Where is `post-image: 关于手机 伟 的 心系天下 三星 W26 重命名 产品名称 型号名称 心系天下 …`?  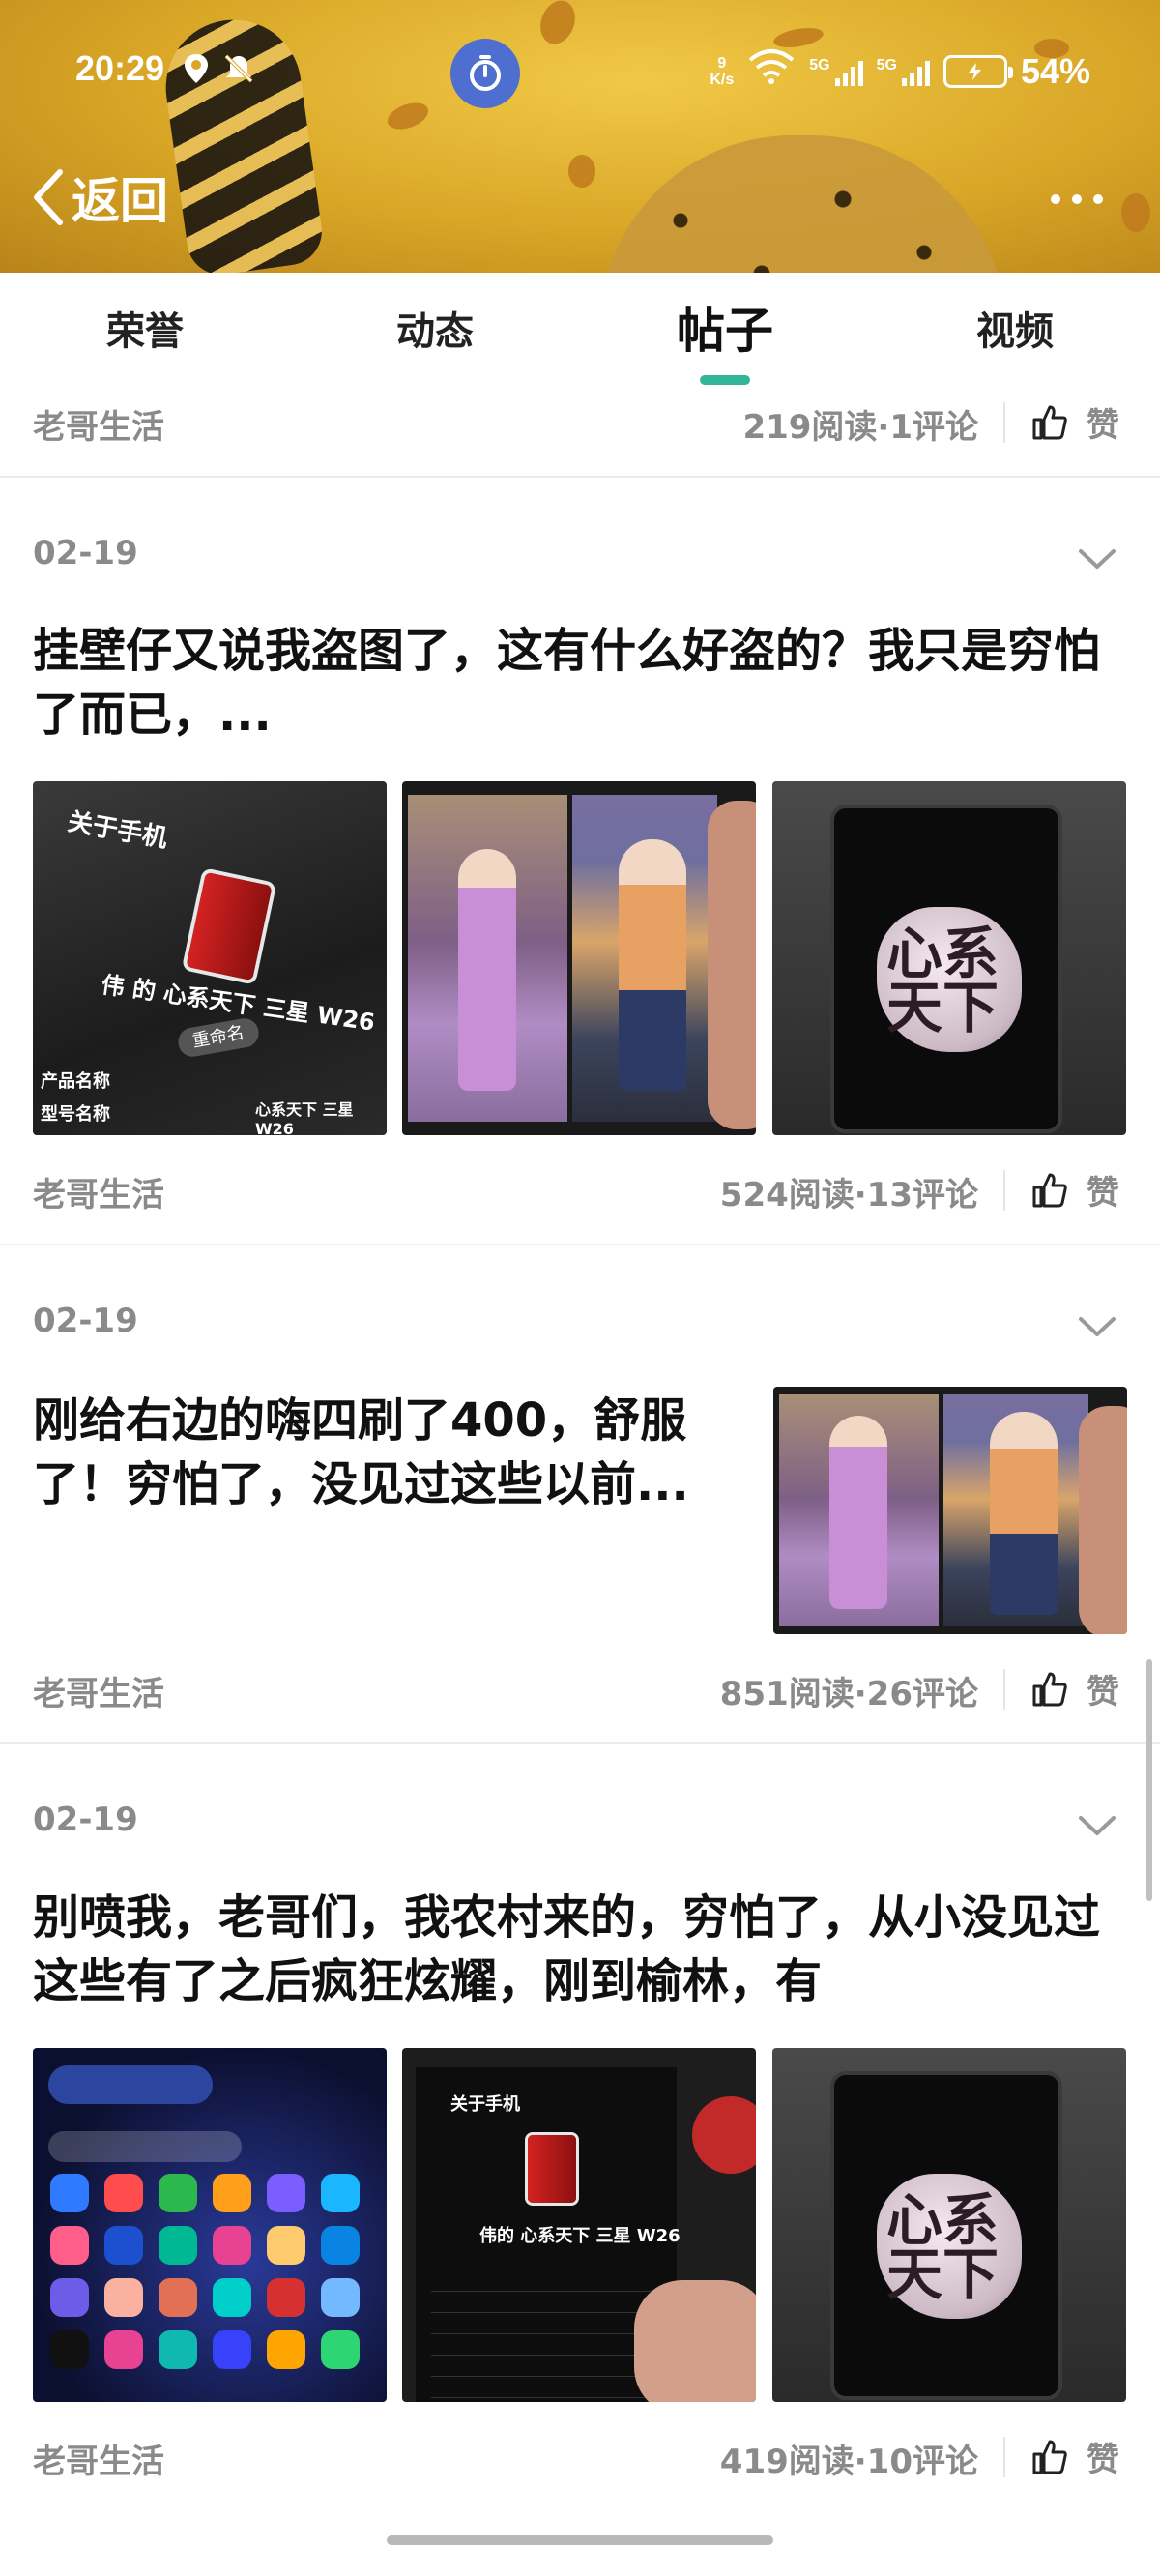 post-image: 关于手机 伟 的 心系天下 三星 W26 重命名 产品名称 型号名称 心系天下 … is located at coordinates (210, 958).